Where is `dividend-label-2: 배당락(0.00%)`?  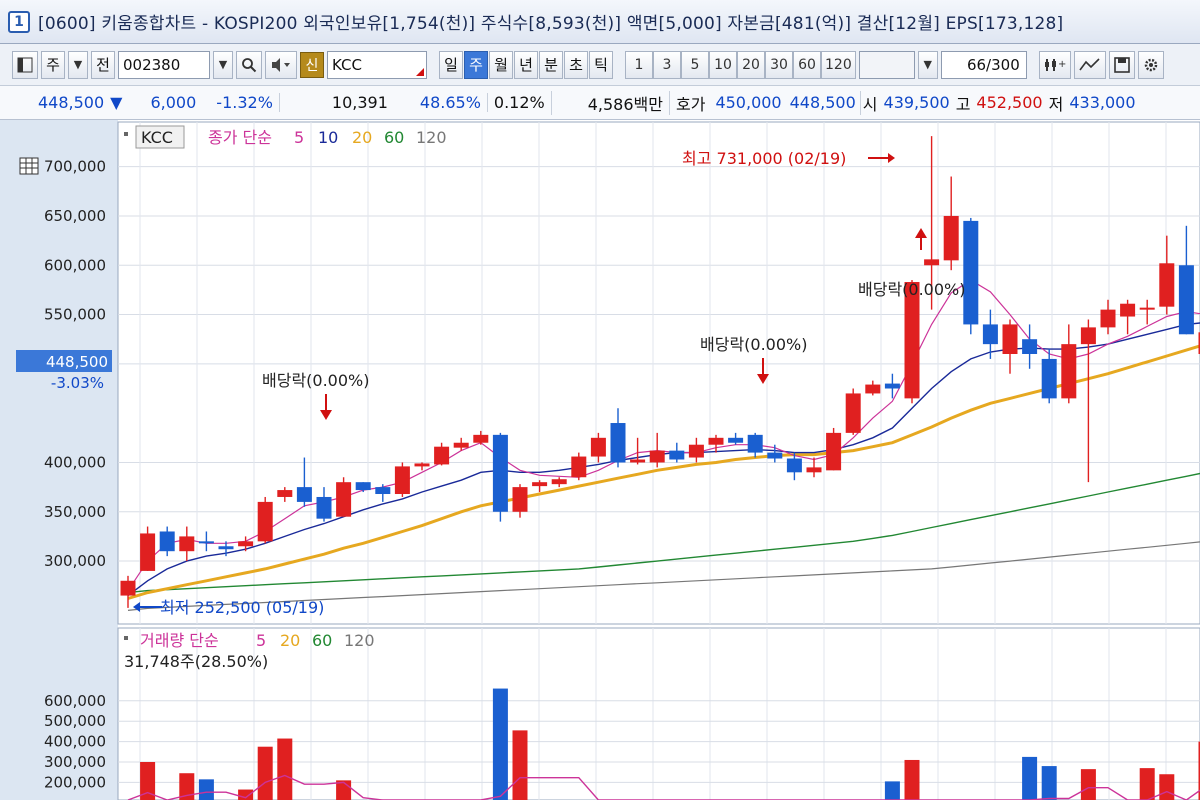
dividend-label-2: 배당락(0.00%) is located at coordinates (753, 344).